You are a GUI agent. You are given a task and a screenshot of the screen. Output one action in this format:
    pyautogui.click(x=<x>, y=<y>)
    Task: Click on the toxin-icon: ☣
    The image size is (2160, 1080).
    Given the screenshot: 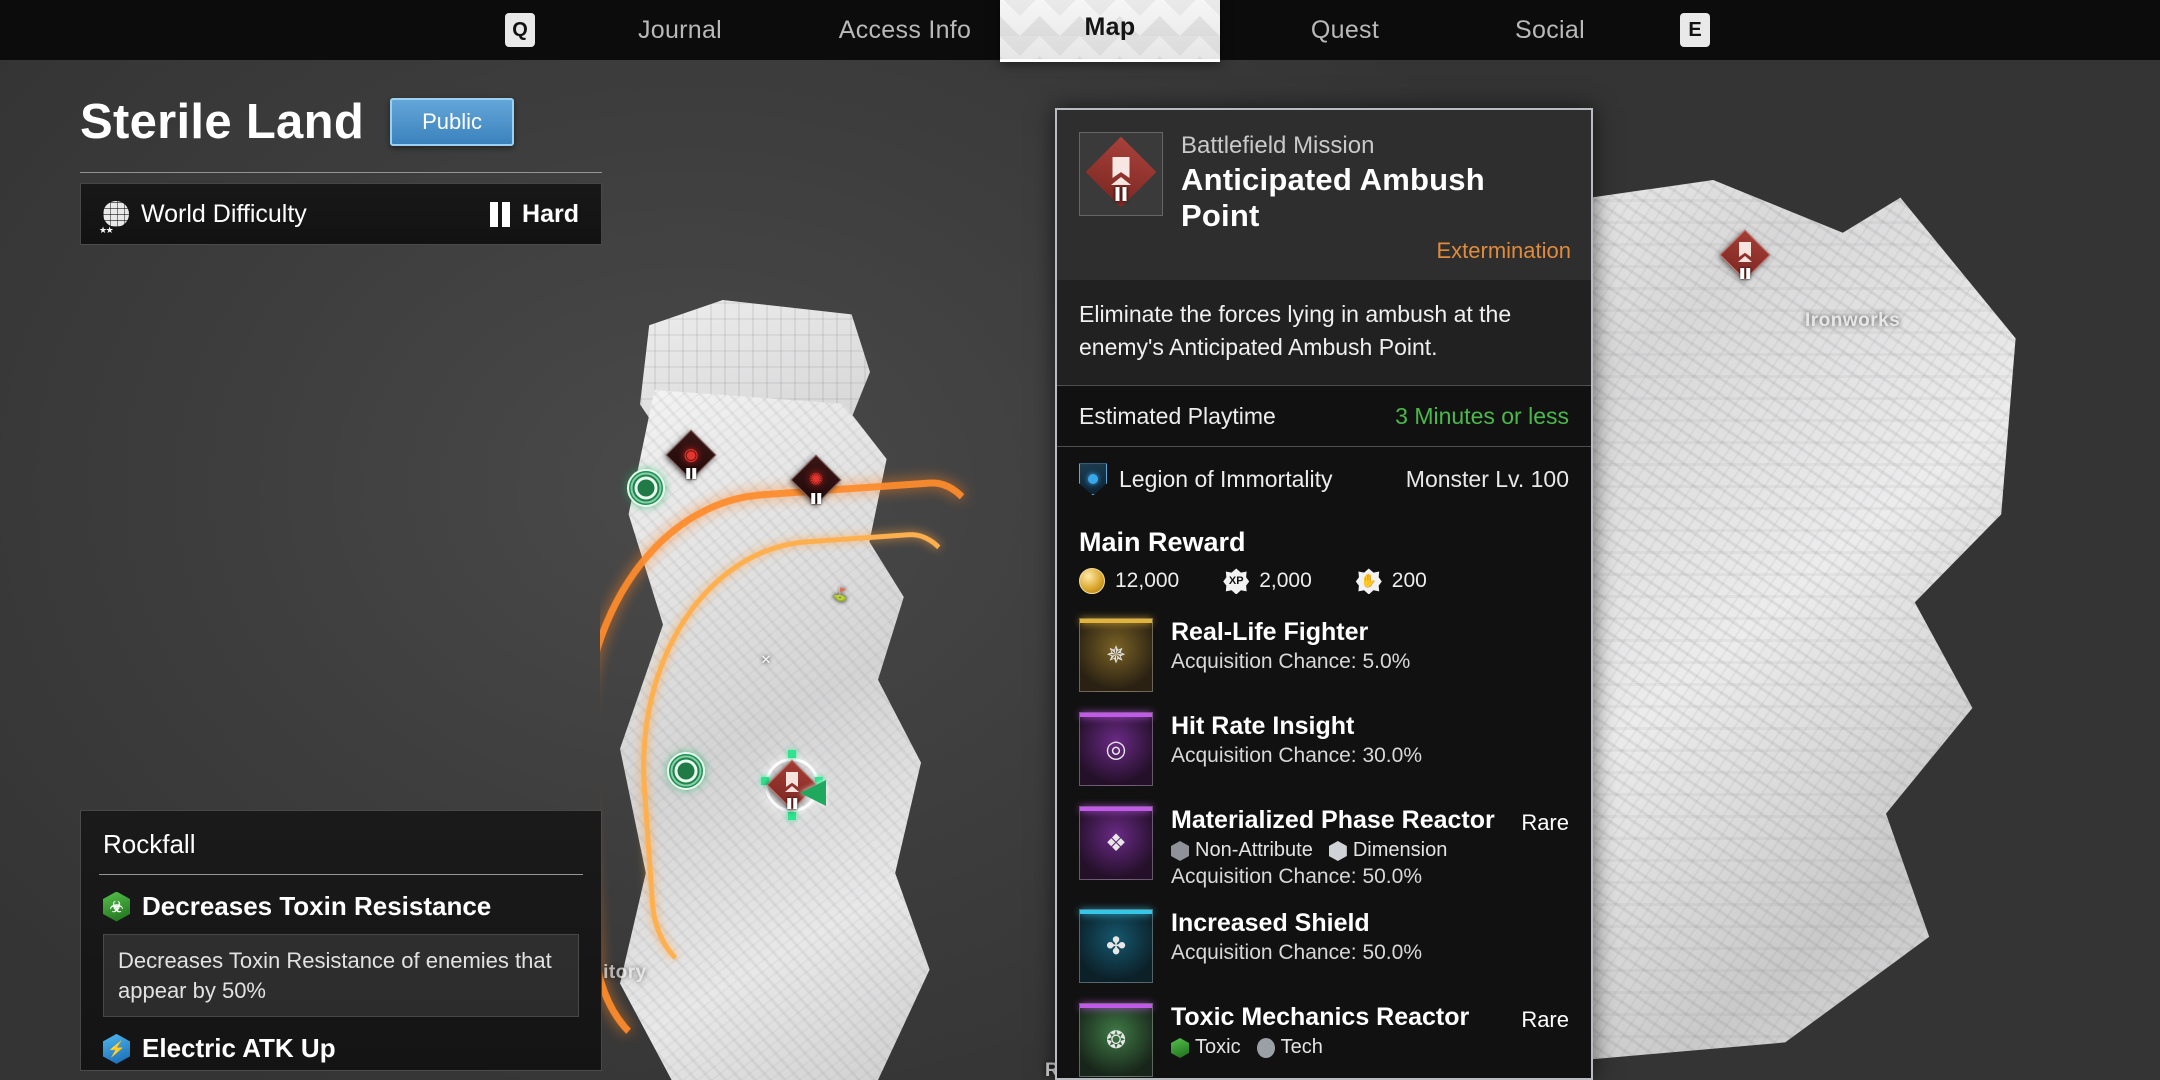 What is the action you would take?
    pyautogui.click(x=116, y=906)
    